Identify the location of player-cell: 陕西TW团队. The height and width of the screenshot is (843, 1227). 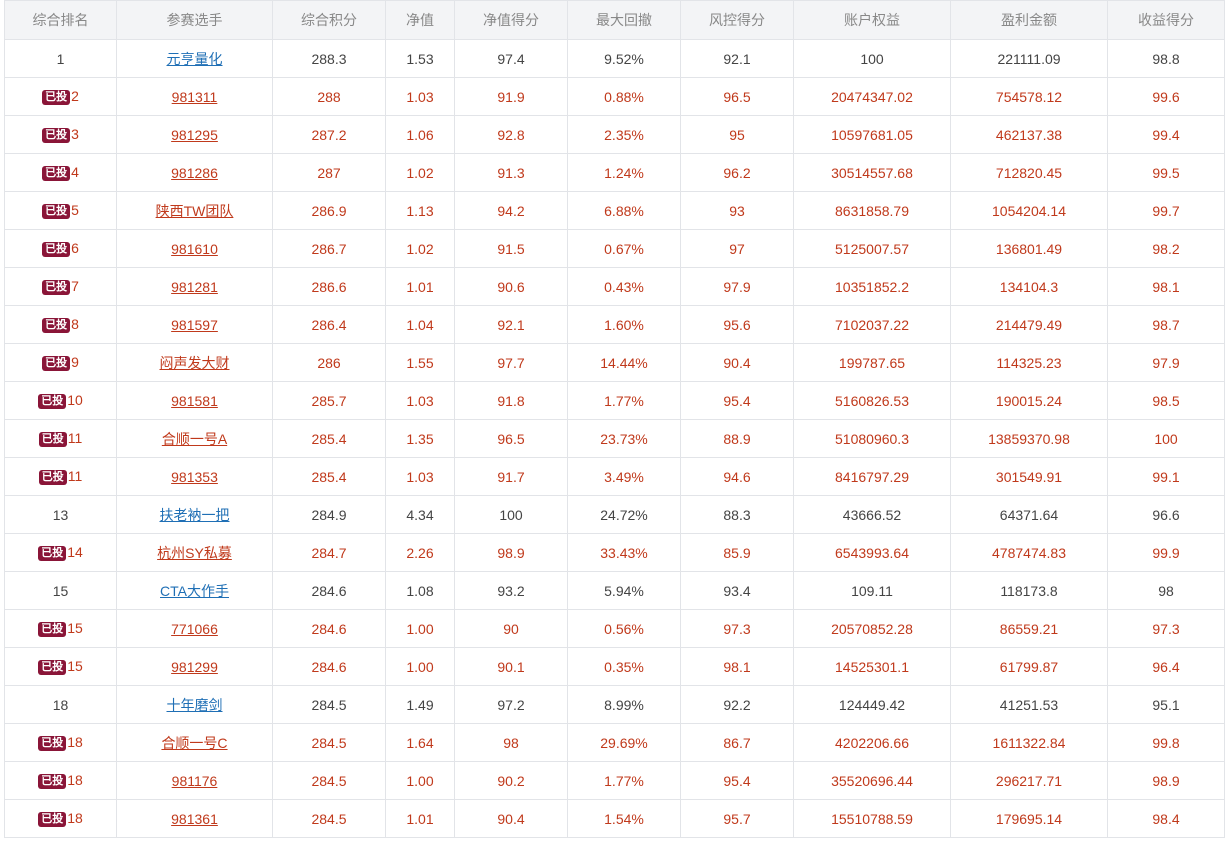
(194, 210).